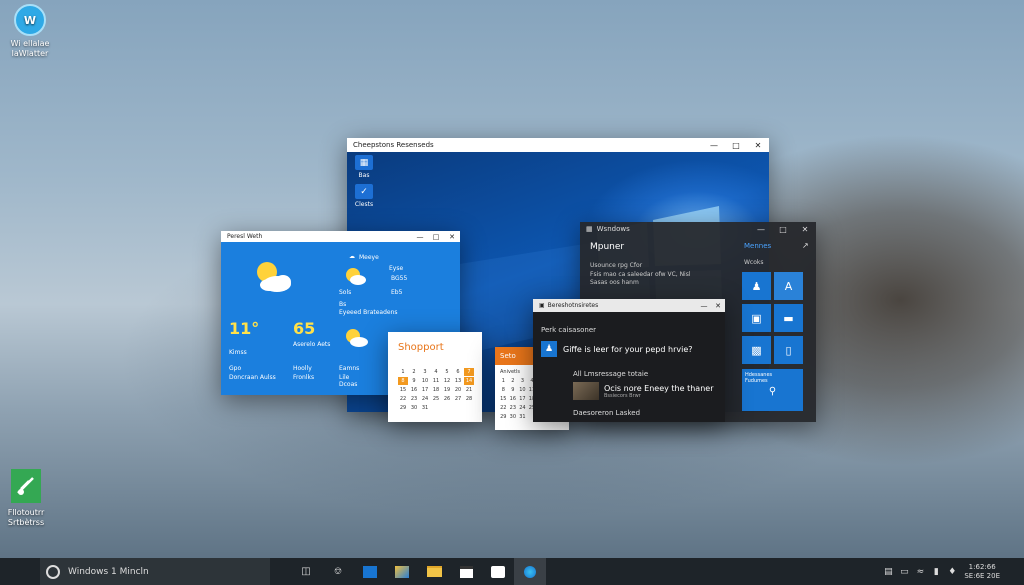 This screenshot has height=585, width=1024. What do you see at coordinates (447, 381) in the screenshot?
I see `calendar-day: 12` at bounding box center [447, 381].